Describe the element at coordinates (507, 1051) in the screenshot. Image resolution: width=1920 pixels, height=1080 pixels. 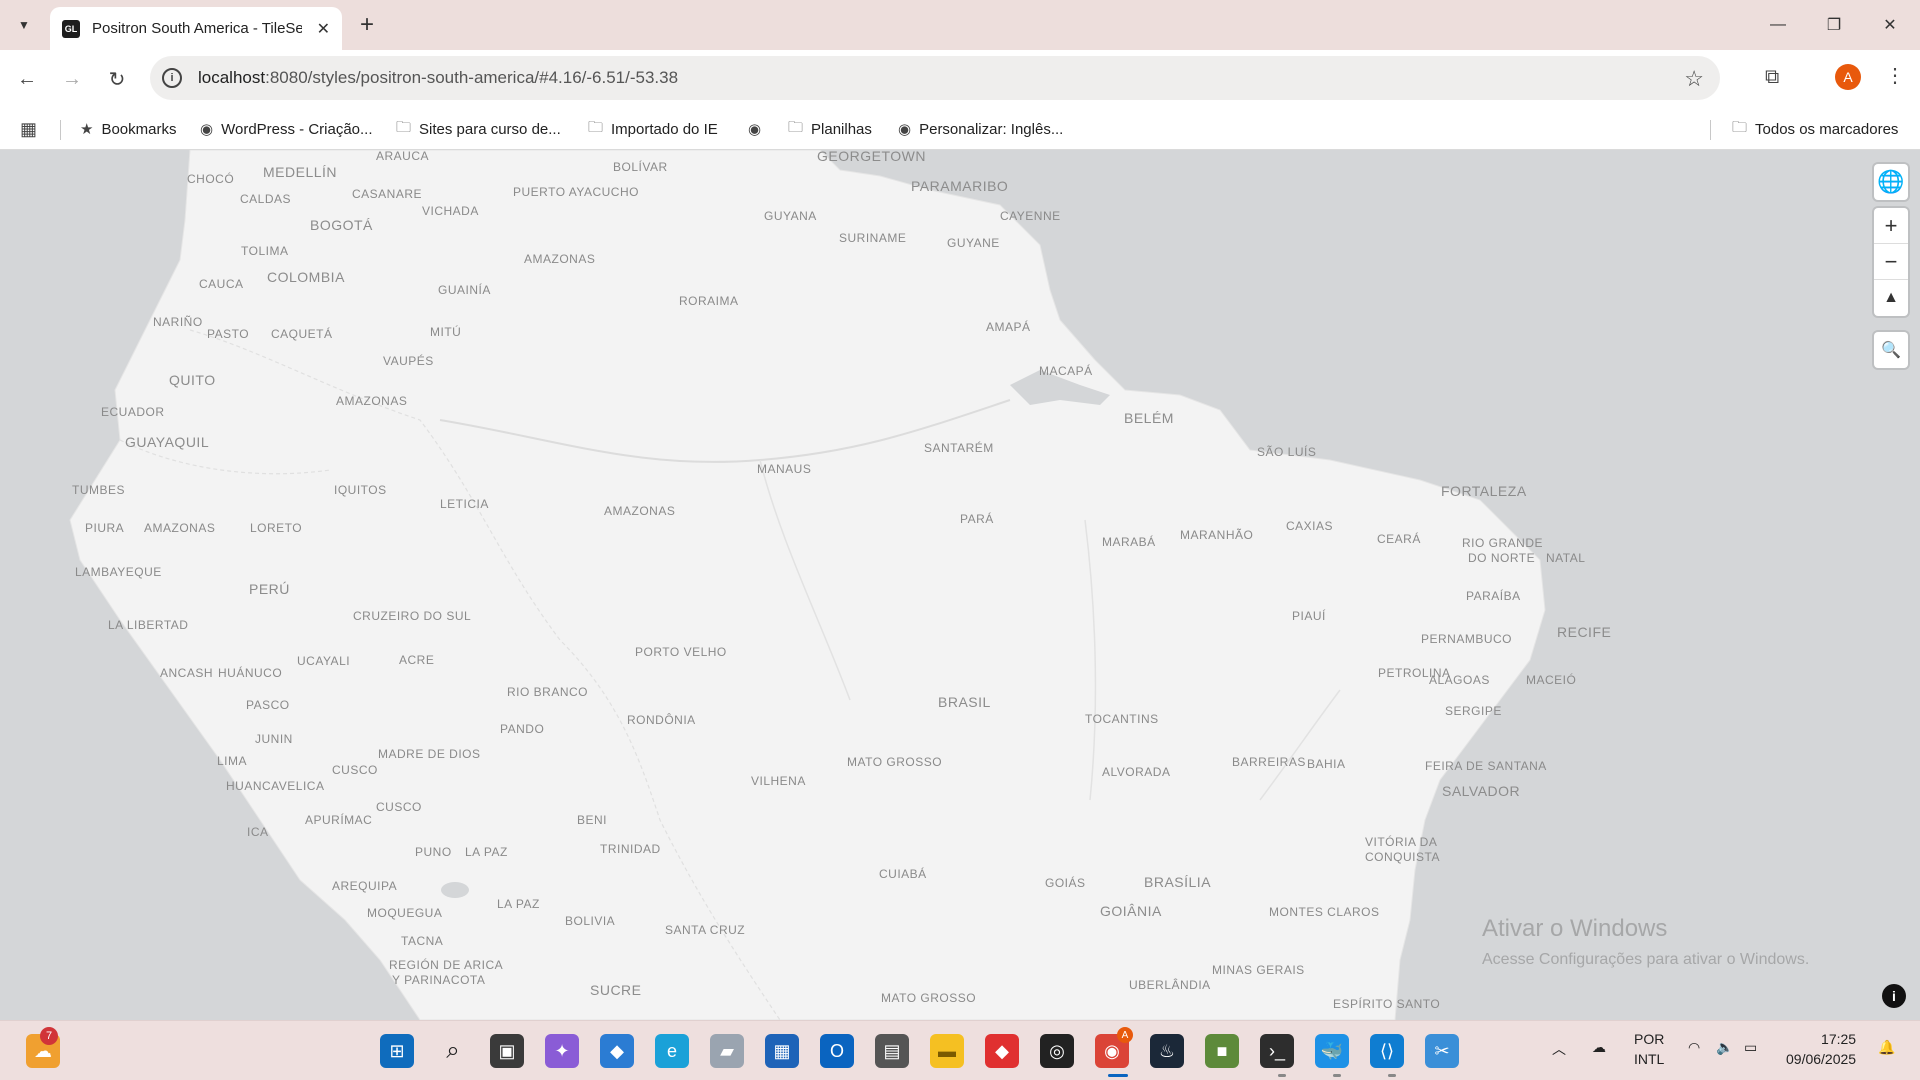
I see `task-view-icon: ▣` at that location.